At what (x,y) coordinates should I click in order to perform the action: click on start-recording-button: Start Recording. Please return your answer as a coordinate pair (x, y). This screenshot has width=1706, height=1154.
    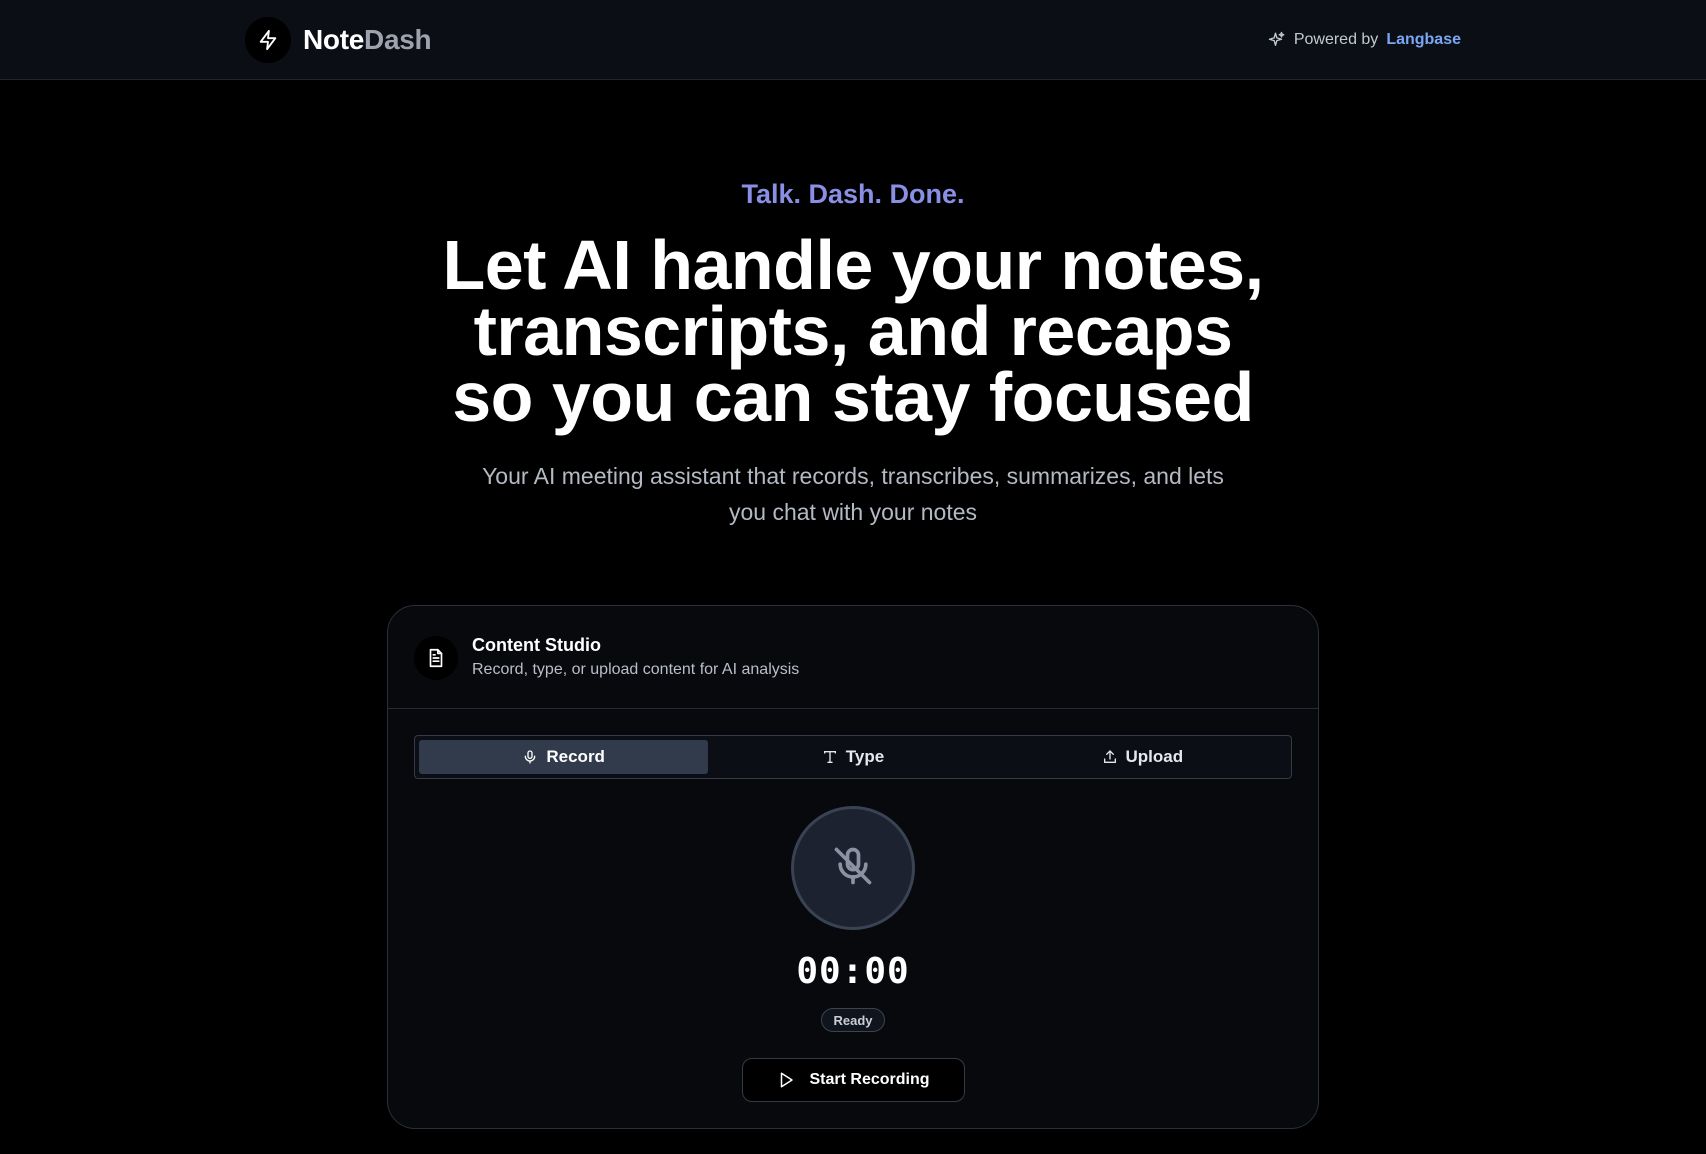
    Looking at the image, I should click on (853, 1080).